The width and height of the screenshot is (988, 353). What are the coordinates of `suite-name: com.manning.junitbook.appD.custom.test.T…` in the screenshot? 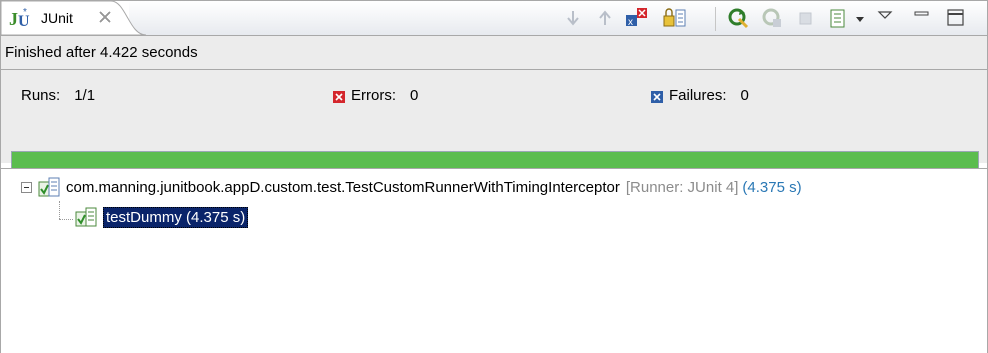 It's located at (343, 187).